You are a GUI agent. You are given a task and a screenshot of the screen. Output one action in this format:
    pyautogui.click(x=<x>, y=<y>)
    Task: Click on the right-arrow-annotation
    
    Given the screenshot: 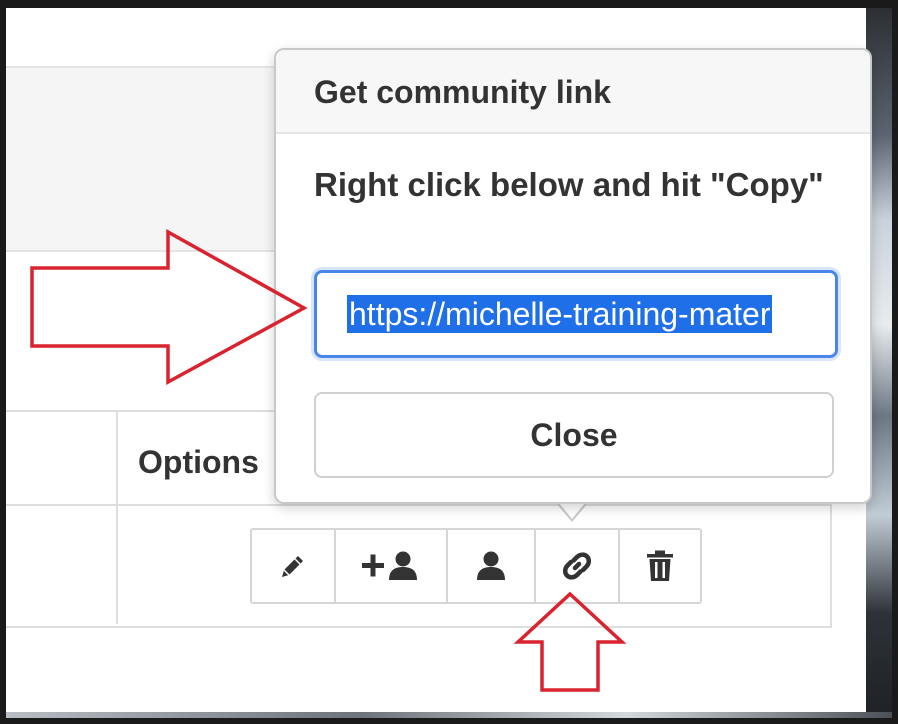 What is the action you would take?
    pyautogui.click(x=169, y=307)
    